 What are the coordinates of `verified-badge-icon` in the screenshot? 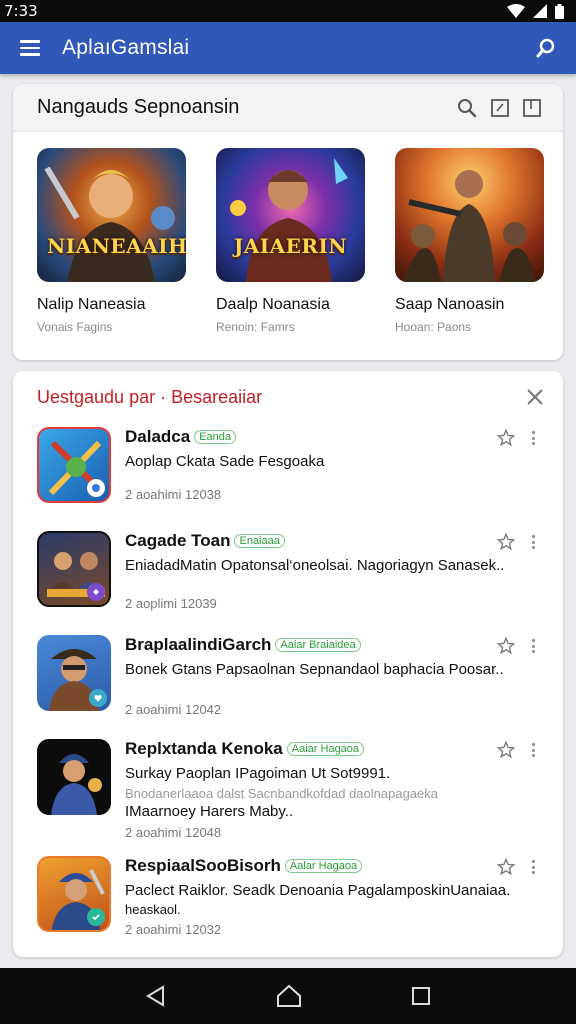 It's located at (96, 488).